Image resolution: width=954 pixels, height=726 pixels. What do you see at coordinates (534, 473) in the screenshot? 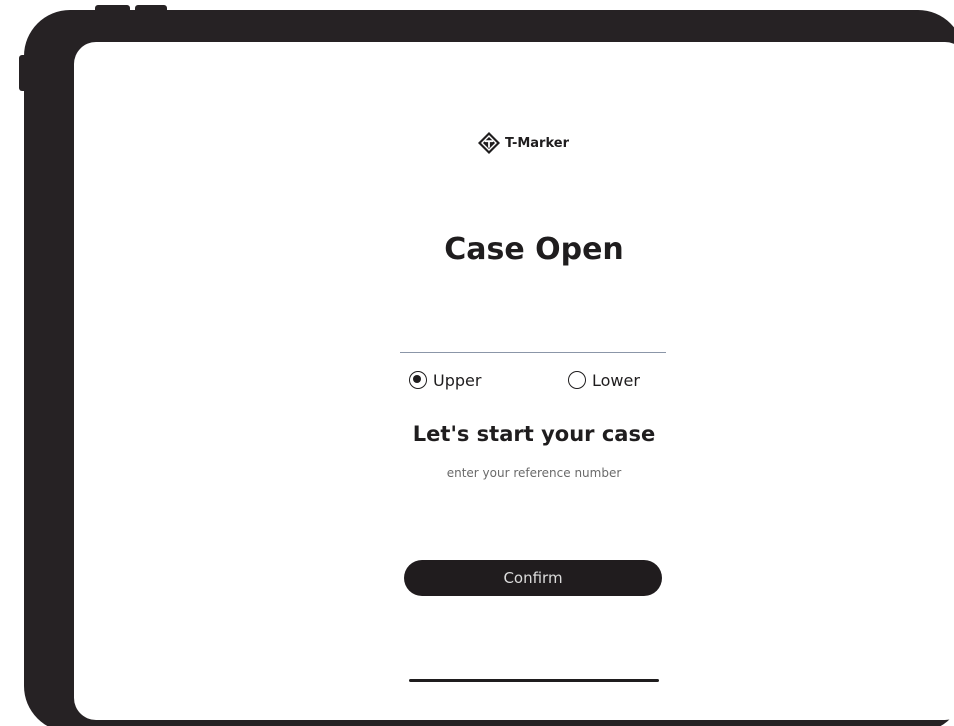
I see `section-subtext: enter your reference number` at bounding box center [534, 473].